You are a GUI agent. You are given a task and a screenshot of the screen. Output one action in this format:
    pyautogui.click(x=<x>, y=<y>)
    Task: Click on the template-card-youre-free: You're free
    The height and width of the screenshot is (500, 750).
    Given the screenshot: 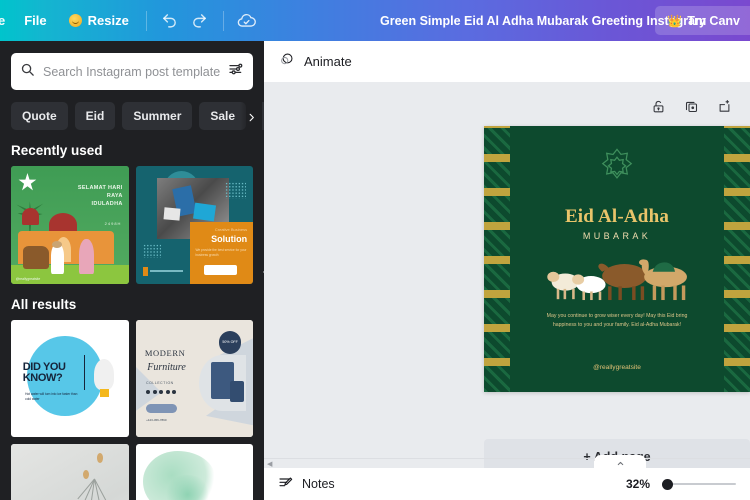 What is the action you would take?
    pyautogui.click(x=70, y=472)
    